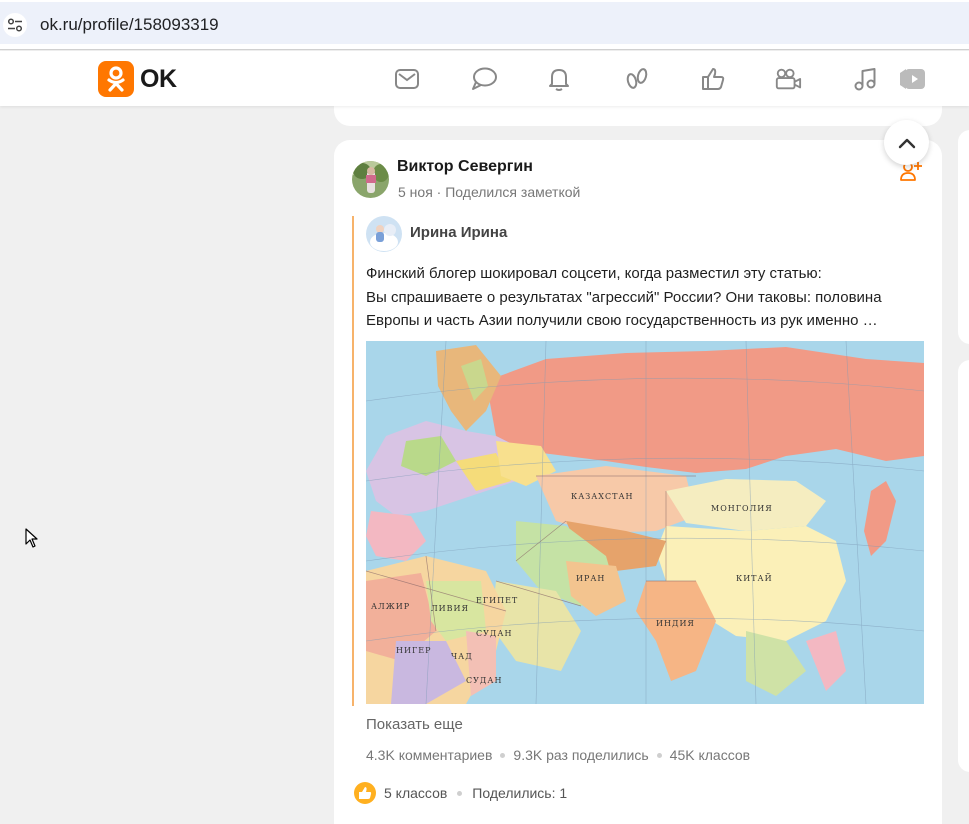  What do you see at coordinates (465, 167) in the screenshot?
I see `author-name: Виктор Севергин` at bounding box center [465, 167].